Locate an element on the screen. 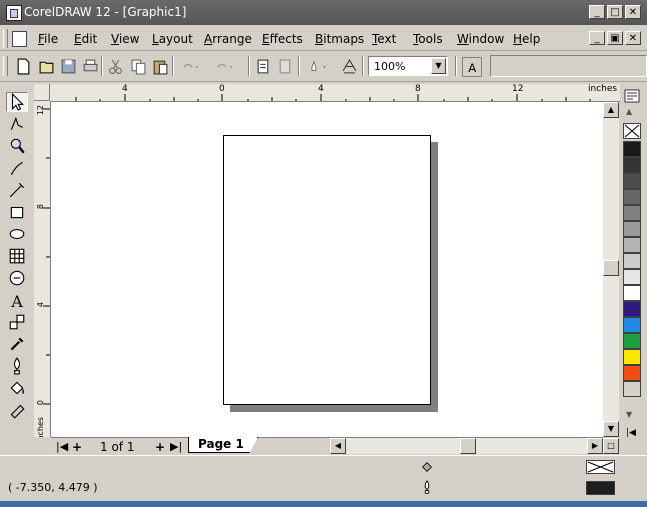 The height and width of the screenshot is (507, 647). outline-indicator is located at coordinates (600, 488).